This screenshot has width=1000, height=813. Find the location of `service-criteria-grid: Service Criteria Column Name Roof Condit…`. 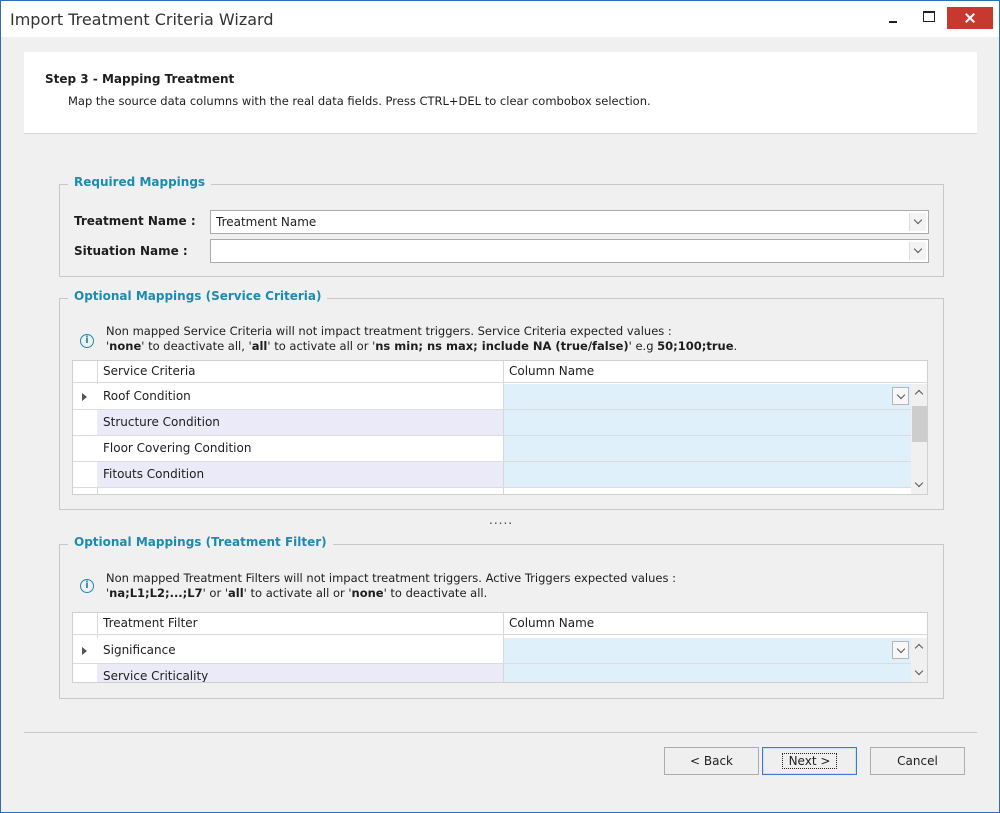

service-criteria-grid: Service Criteria Column Name Roof Condit… is located at coordinates (500, 427).